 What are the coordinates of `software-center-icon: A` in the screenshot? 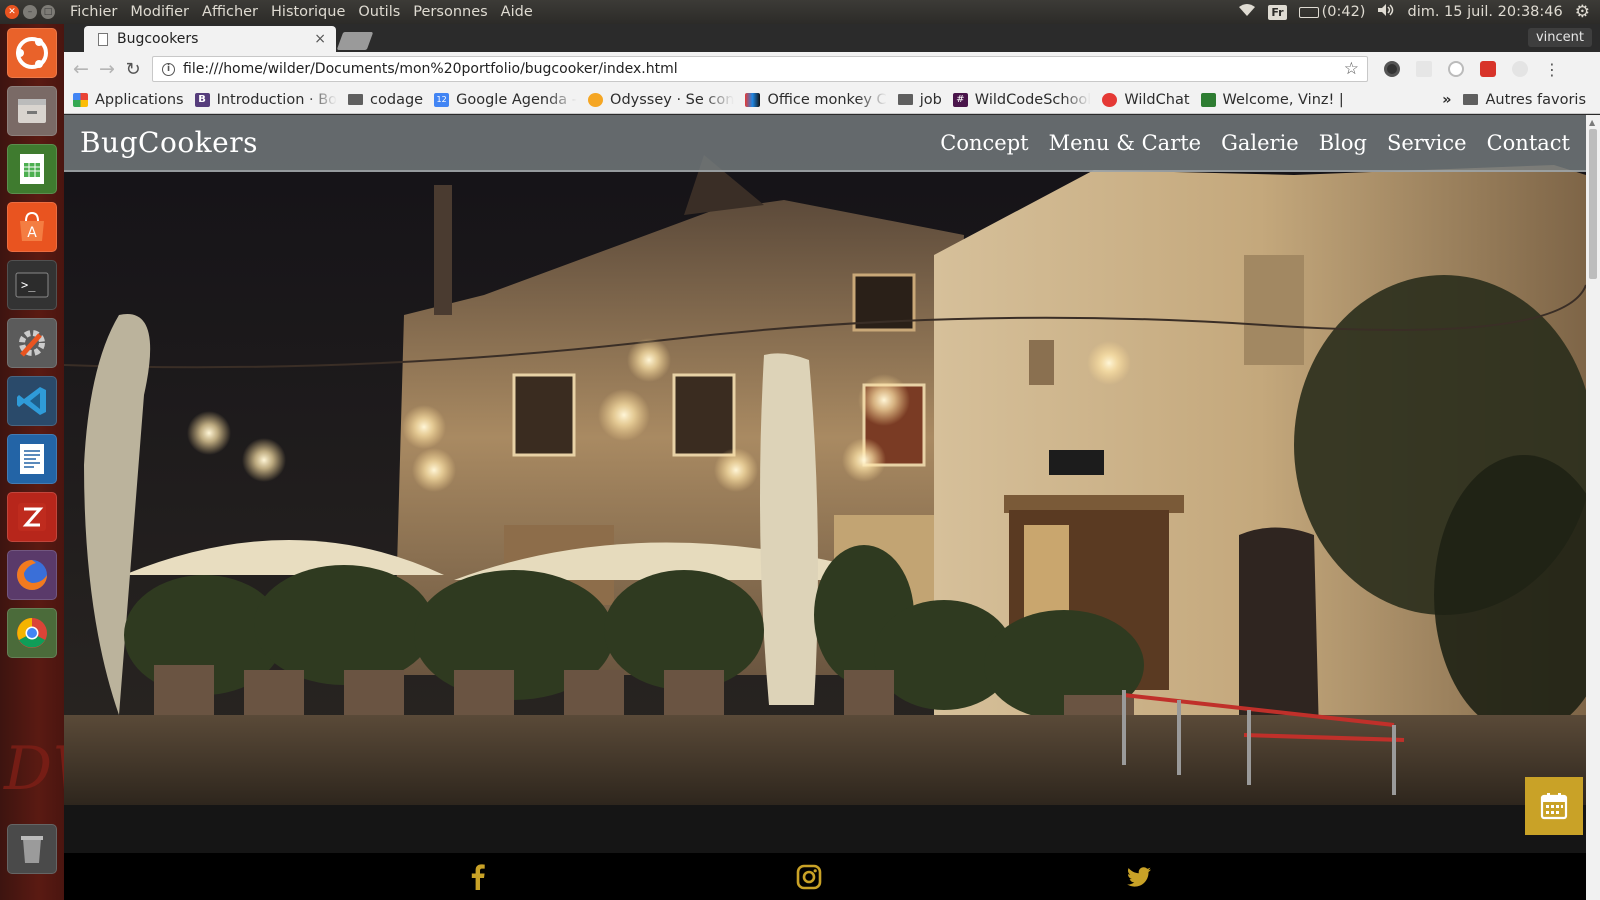 It's located at (32, 227).